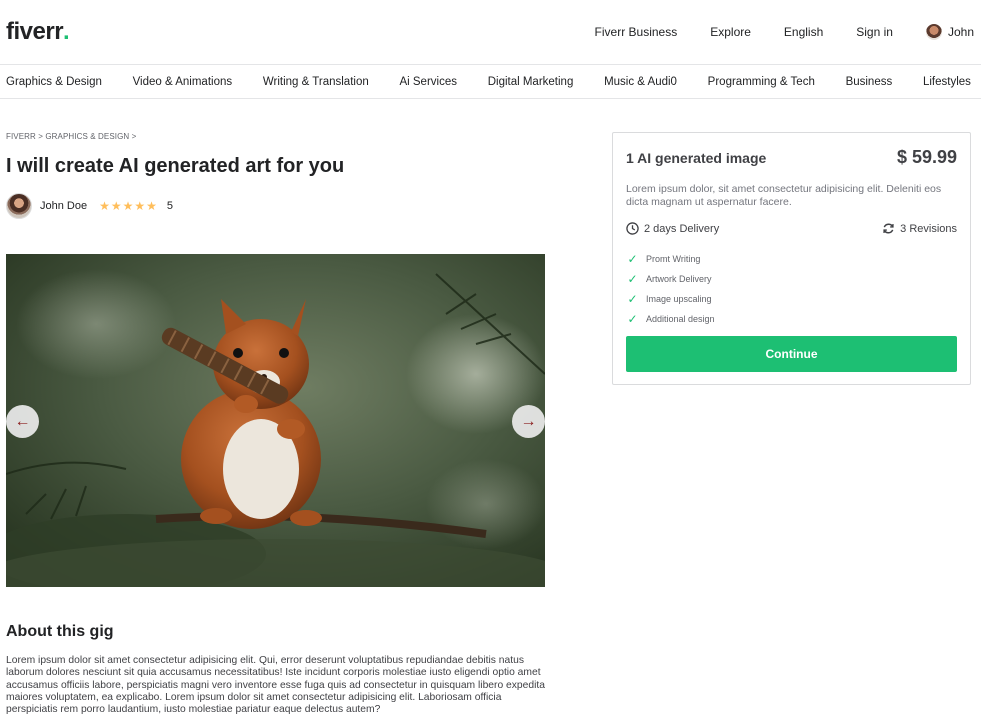 This screenshot has width=981, height=717. What do you see at coordinates (63, 206) in the screenshot?
I see `seller-name: John Doe` at bounding box center [63, 206].